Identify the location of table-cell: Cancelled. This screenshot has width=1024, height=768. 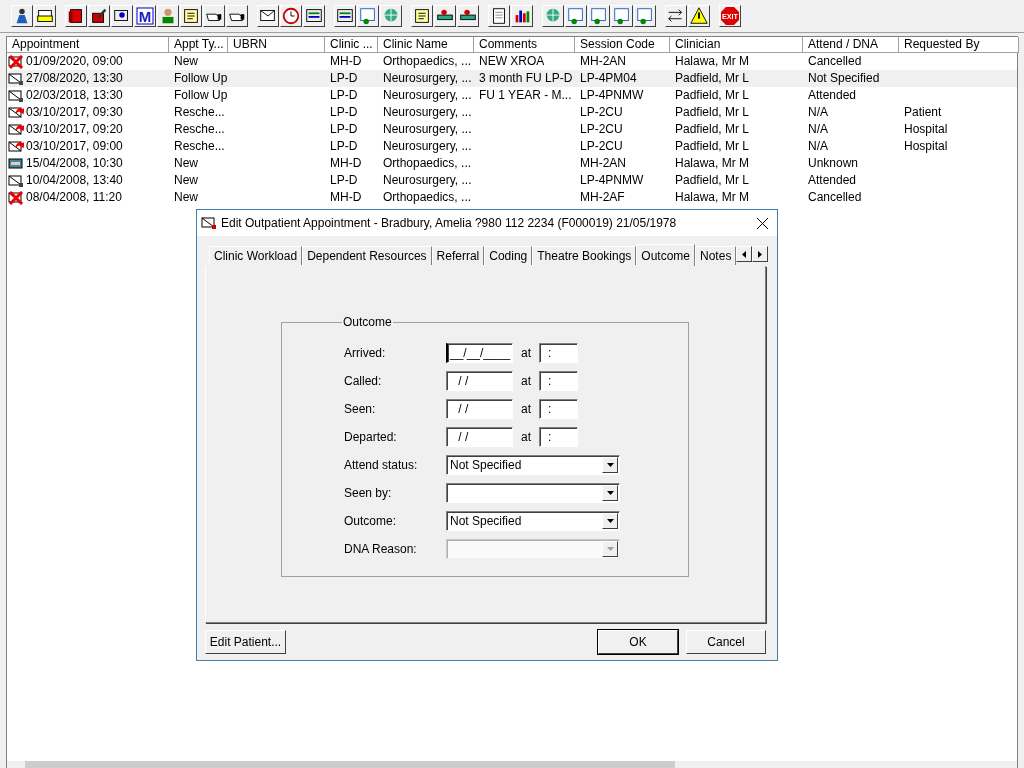
(835, 197).